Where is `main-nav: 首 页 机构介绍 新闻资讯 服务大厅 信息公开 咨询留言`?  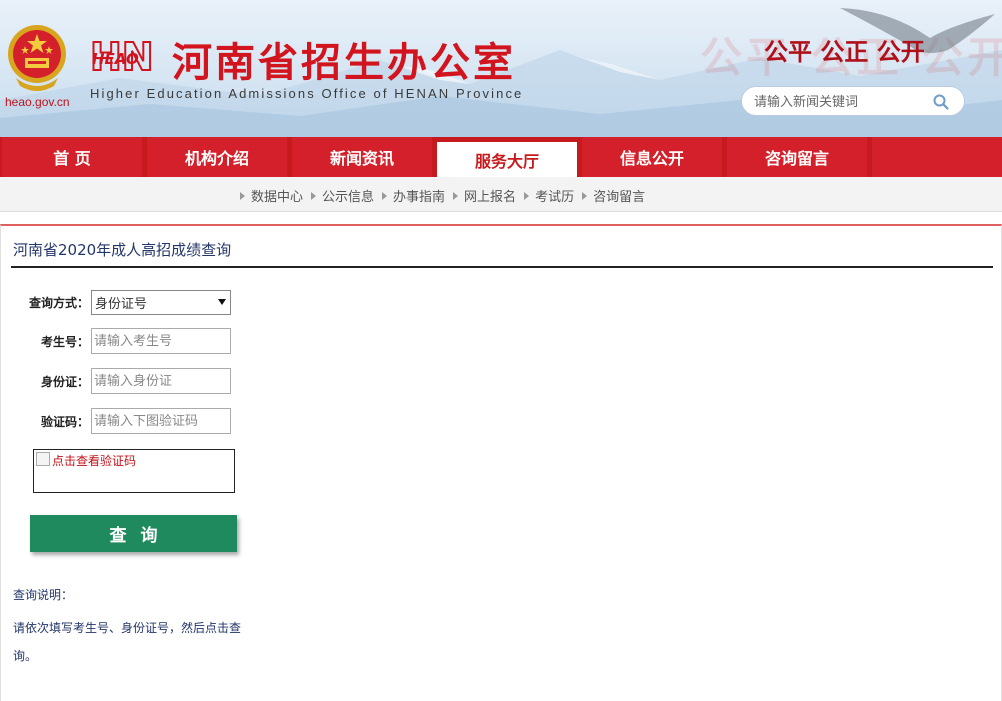 main-nav: 首 页 机构介绍 新闻资讯 服务大厅 信息公开 咨询留言 is located at coordinates (501, 157).